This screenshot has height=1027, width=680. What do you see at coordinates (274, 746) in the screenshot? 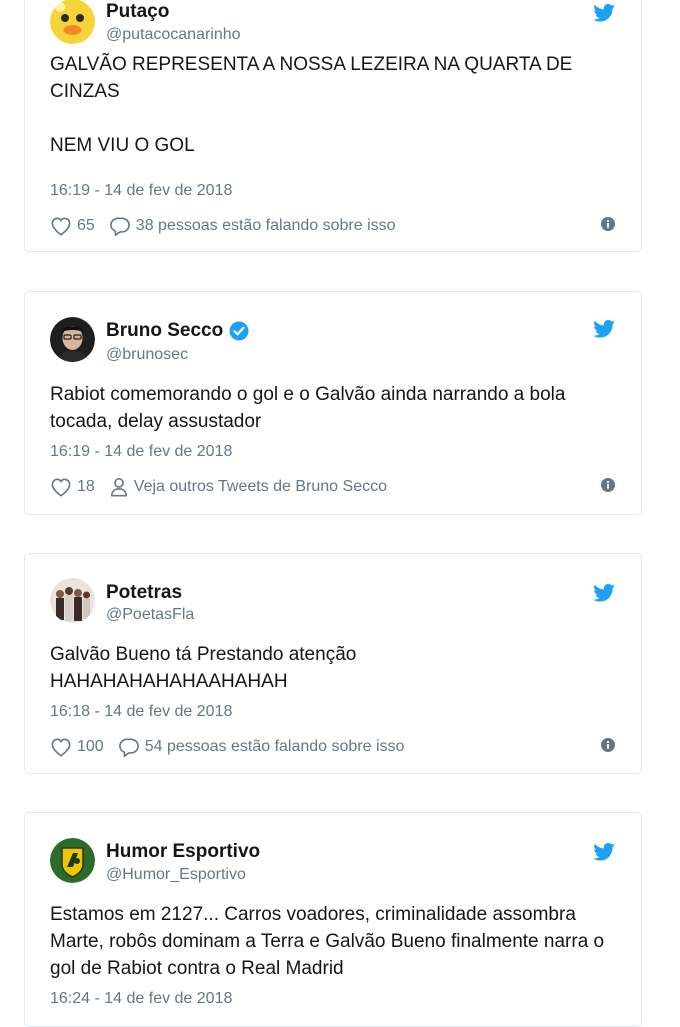
I see `conversation-label: 54 pessoas estão falando sobre isso` at bounding box center [274, 746].